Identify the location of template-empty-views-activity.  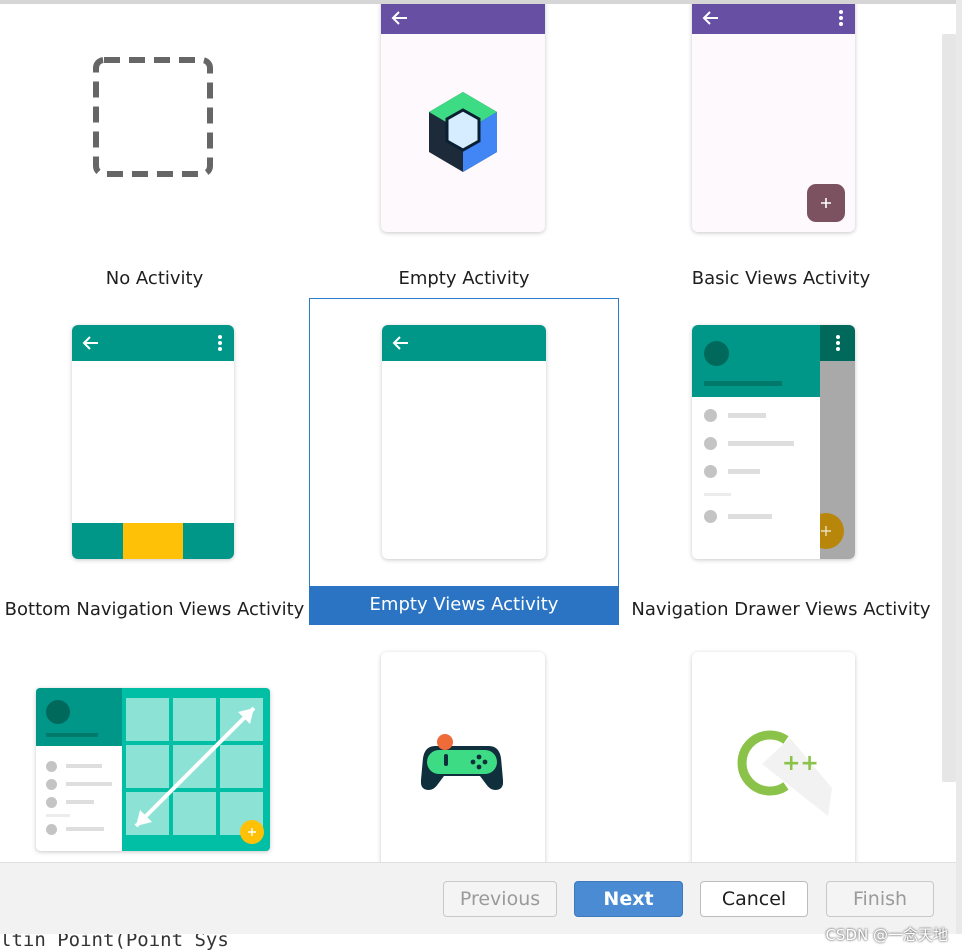
(464, 461).